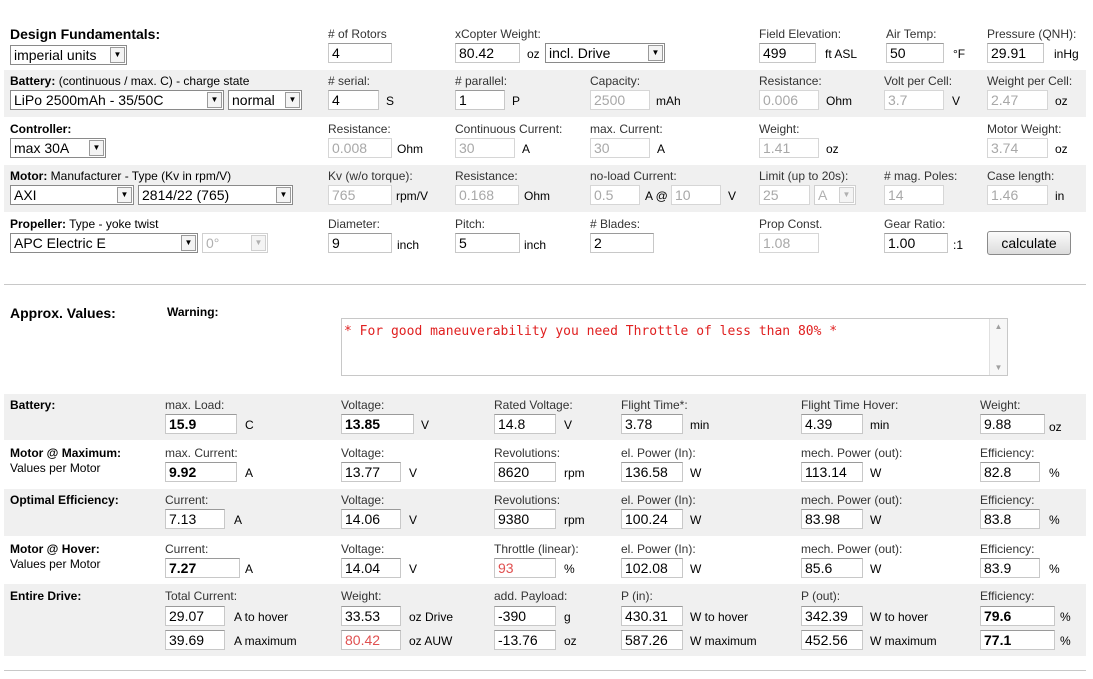  I want to click on weight-per-cell-unit: oz, so click(1061, 101).